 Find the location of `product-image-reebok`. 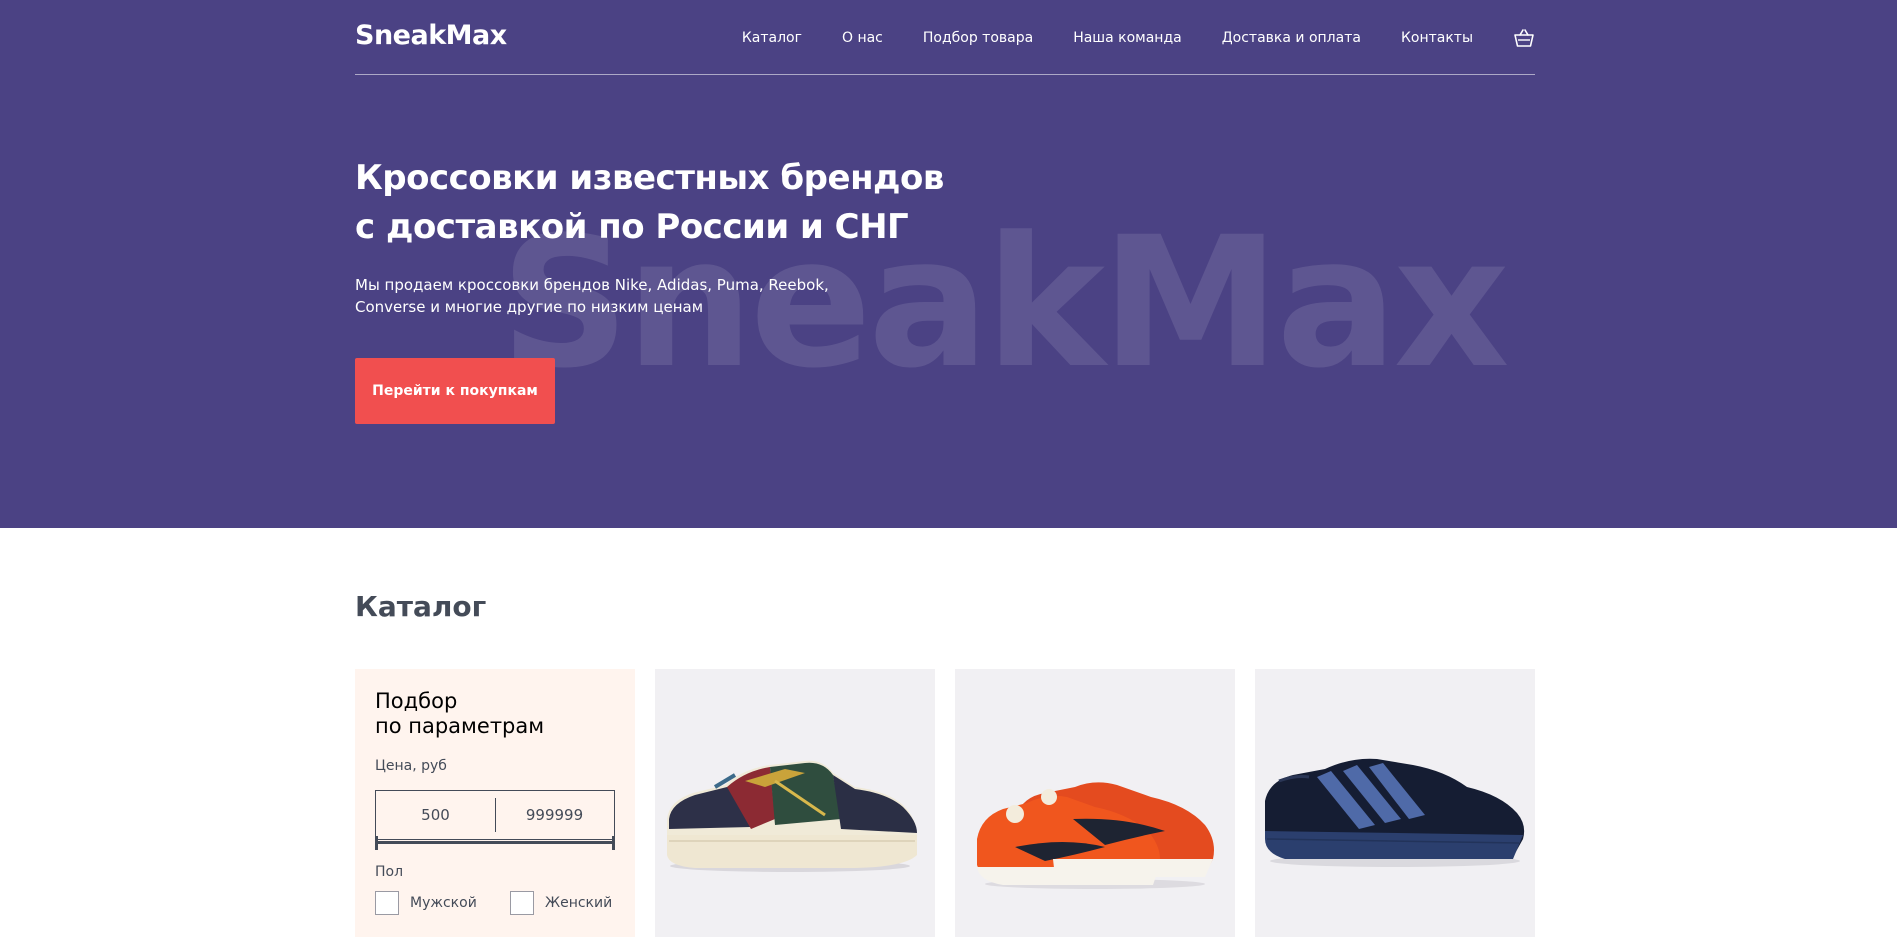

product-image-reebok is located at coordinates (792, 816).